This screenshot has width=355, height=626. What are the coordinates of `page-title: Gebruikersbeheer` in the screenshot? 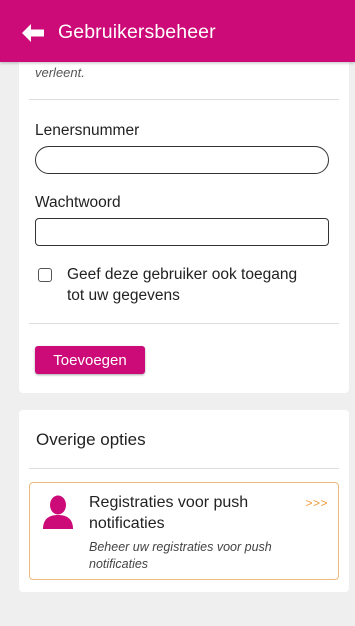 It's located at (137, 32).